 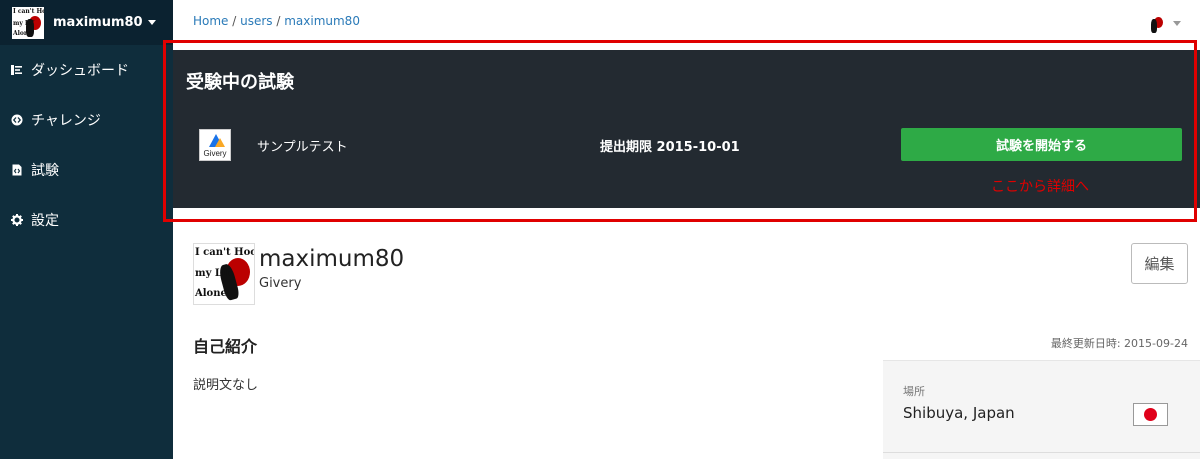 I want to click on sidebar-item-label: 試験, so click(x=45, y=171).